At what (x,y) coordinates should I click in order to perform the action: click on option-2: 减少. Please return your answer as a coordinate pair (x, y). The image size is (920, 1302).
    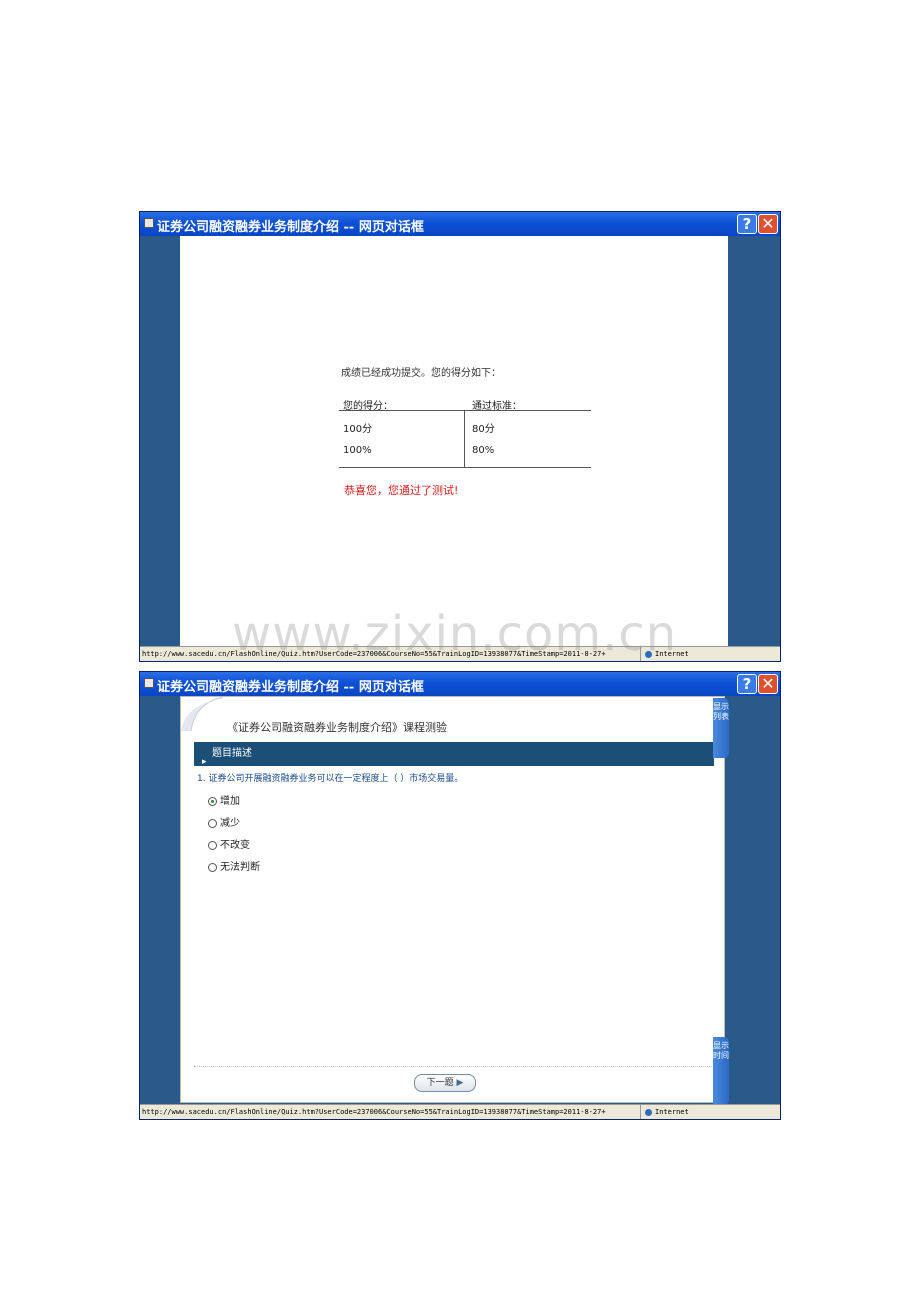
    Looking at the image, I should click on (224, 821).